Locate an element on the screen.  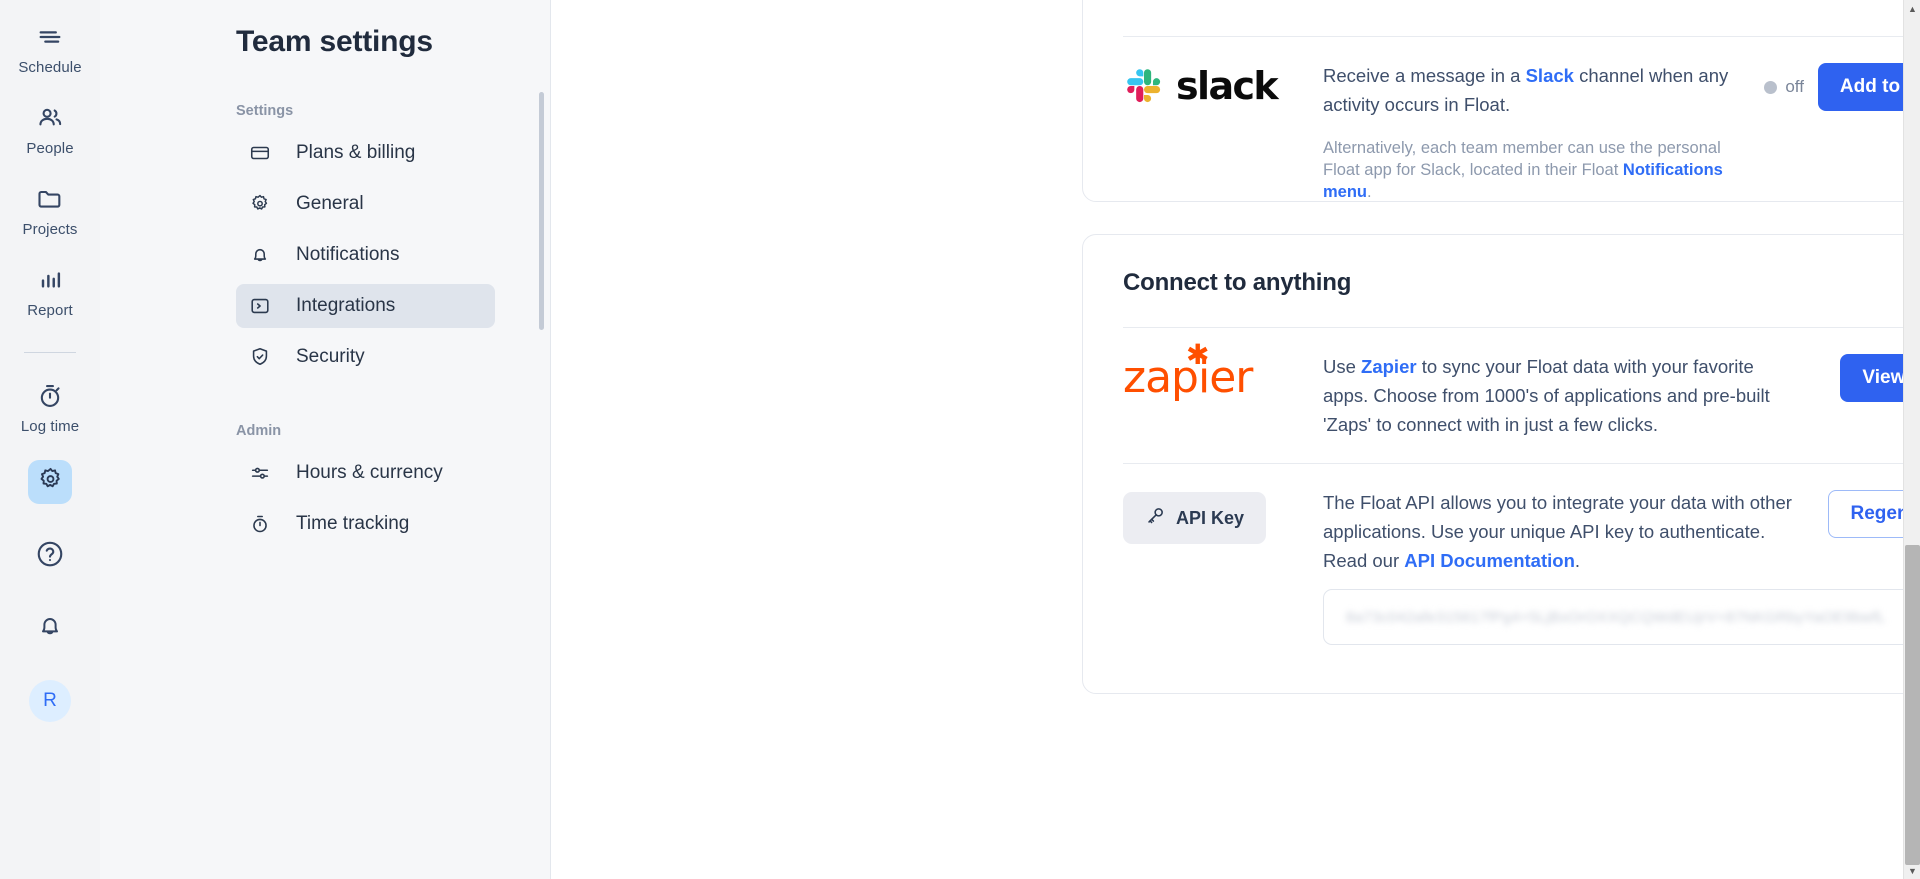
api-desc-suffix: . is located at coordinates (1577, 560).